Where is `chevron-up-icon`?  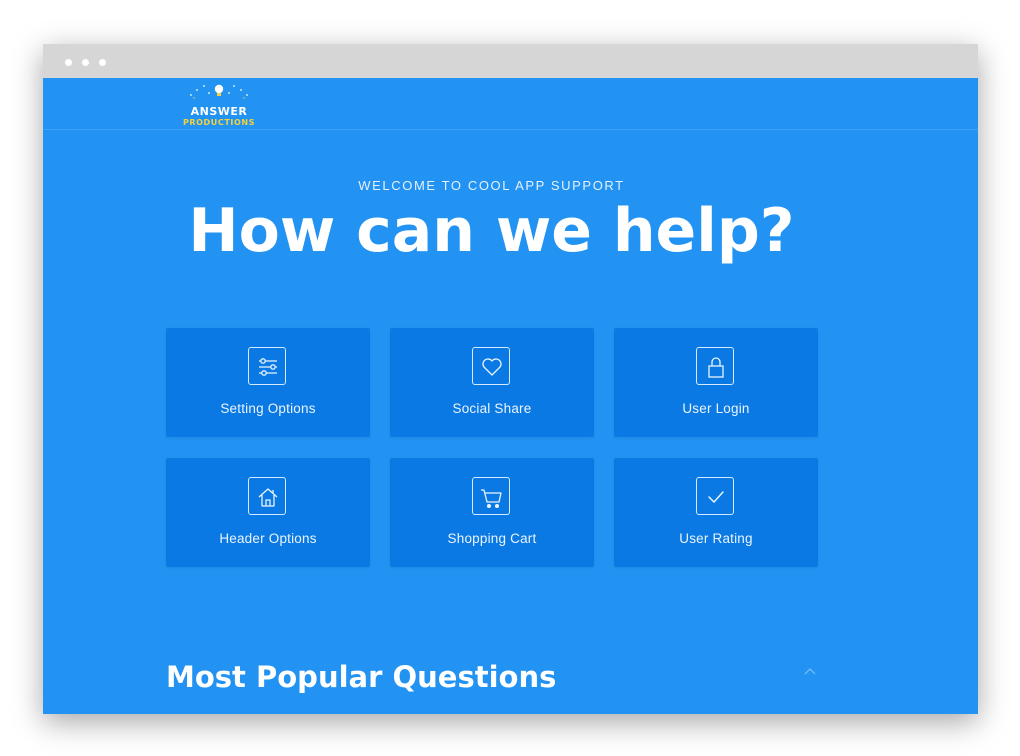 chevron-up-icon is located at coordinates (810, 672).